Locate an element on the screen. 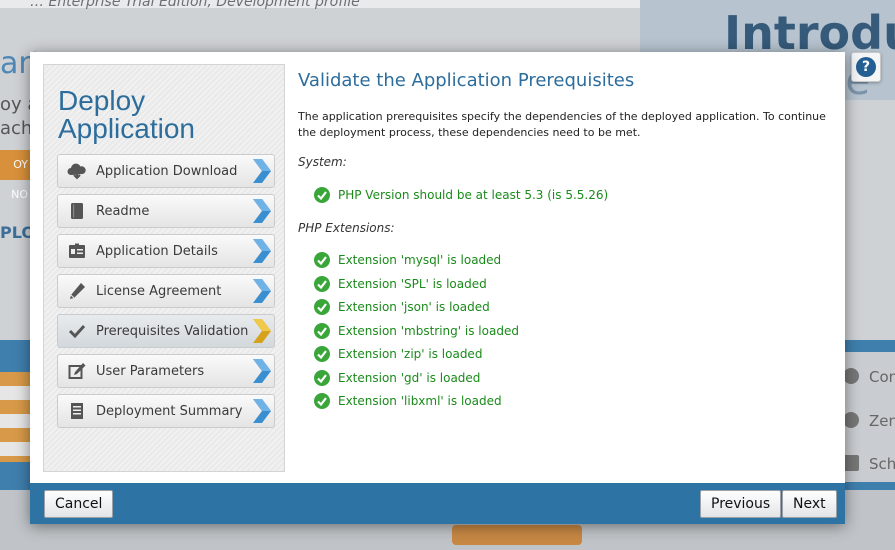  step-deployment-summary: Deployment Summary is located at coordinates (166, 411).